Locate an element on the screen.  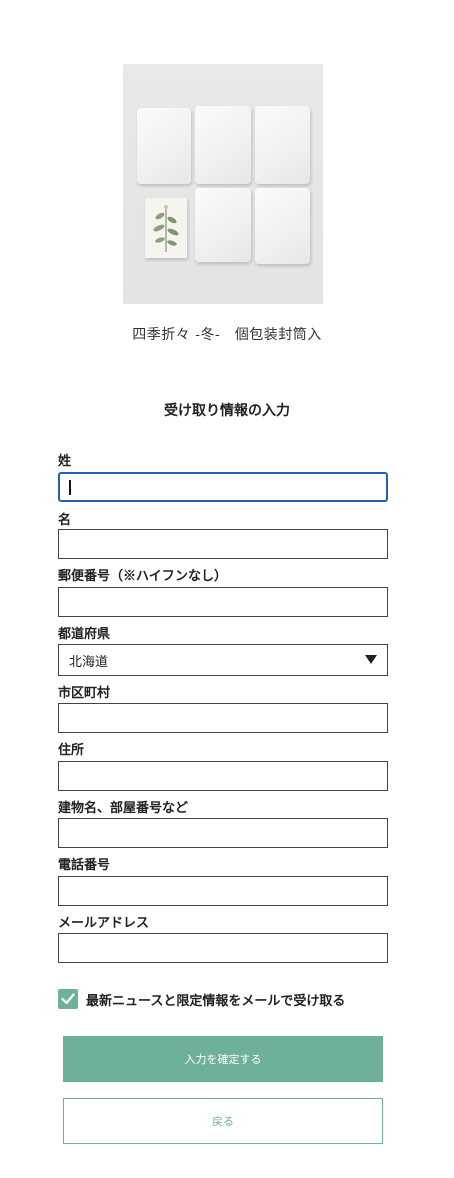
address-label: 住所 is located at coordinates (71, 750).